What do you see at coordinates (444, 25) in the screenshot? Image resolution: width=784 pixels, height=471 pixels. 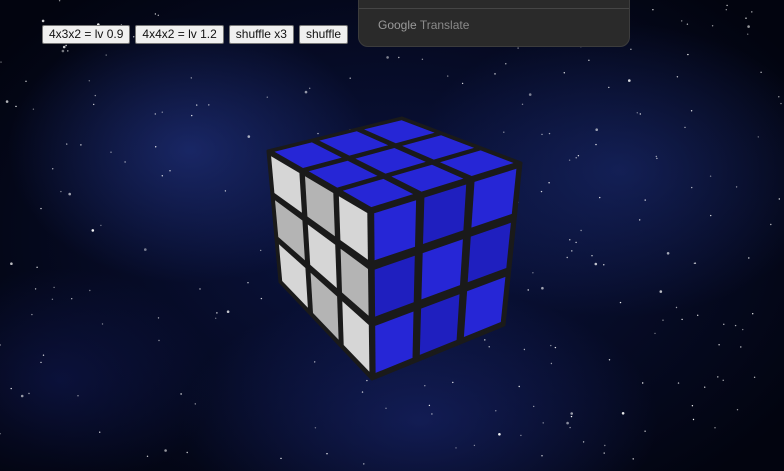 I see `translate-label: Translate` at bounding box center [444, 25].